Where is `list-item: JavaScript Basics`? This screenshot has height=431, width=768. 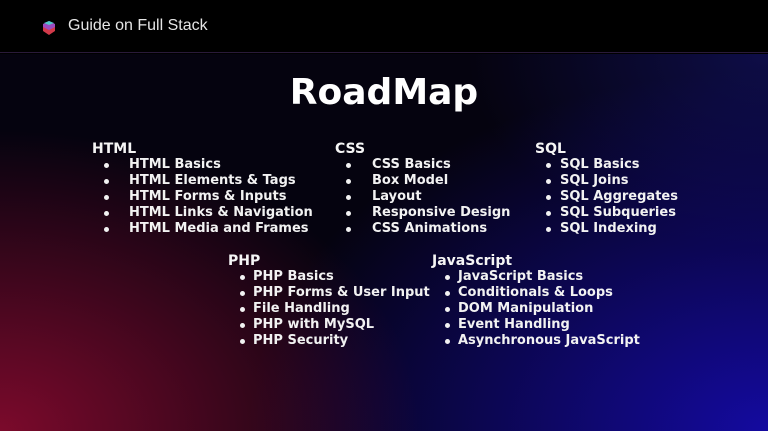 list-item: JavaScript Basics is located at coordinates (536, 277).